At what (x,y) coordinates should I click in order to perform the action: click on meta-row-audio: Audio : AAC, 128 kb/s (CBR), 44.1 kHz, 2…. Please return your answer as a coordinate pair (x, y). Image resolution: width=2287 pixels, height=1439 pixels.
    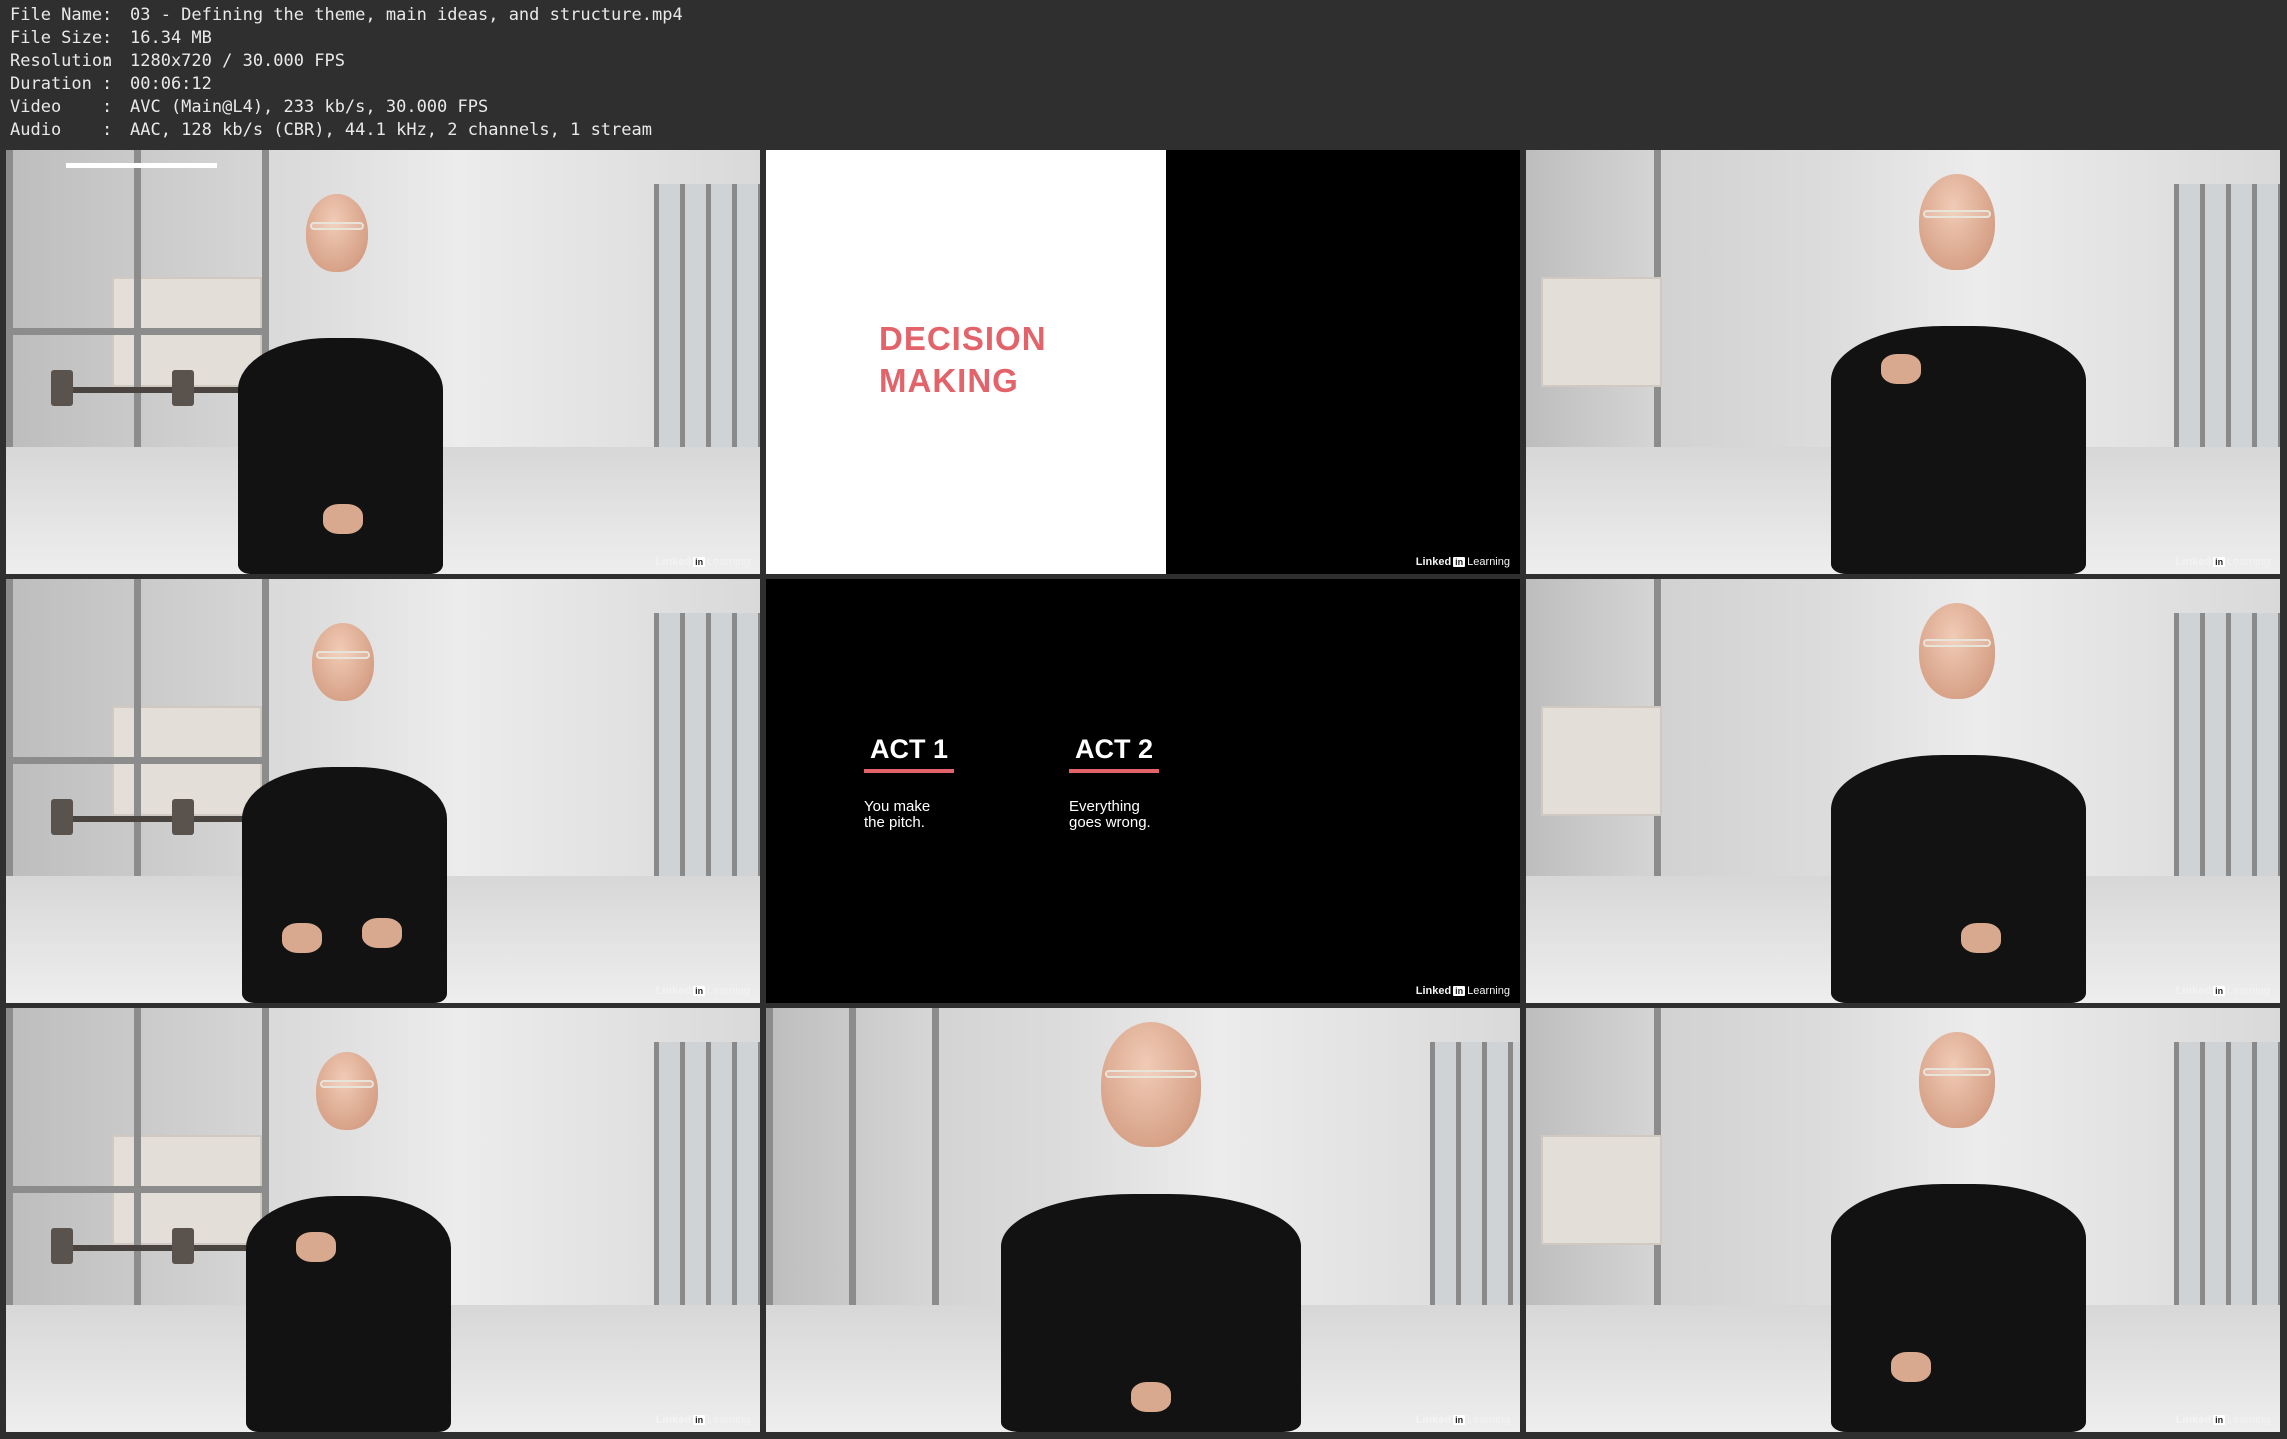
    Looking at the image, I should click on (346, 130).